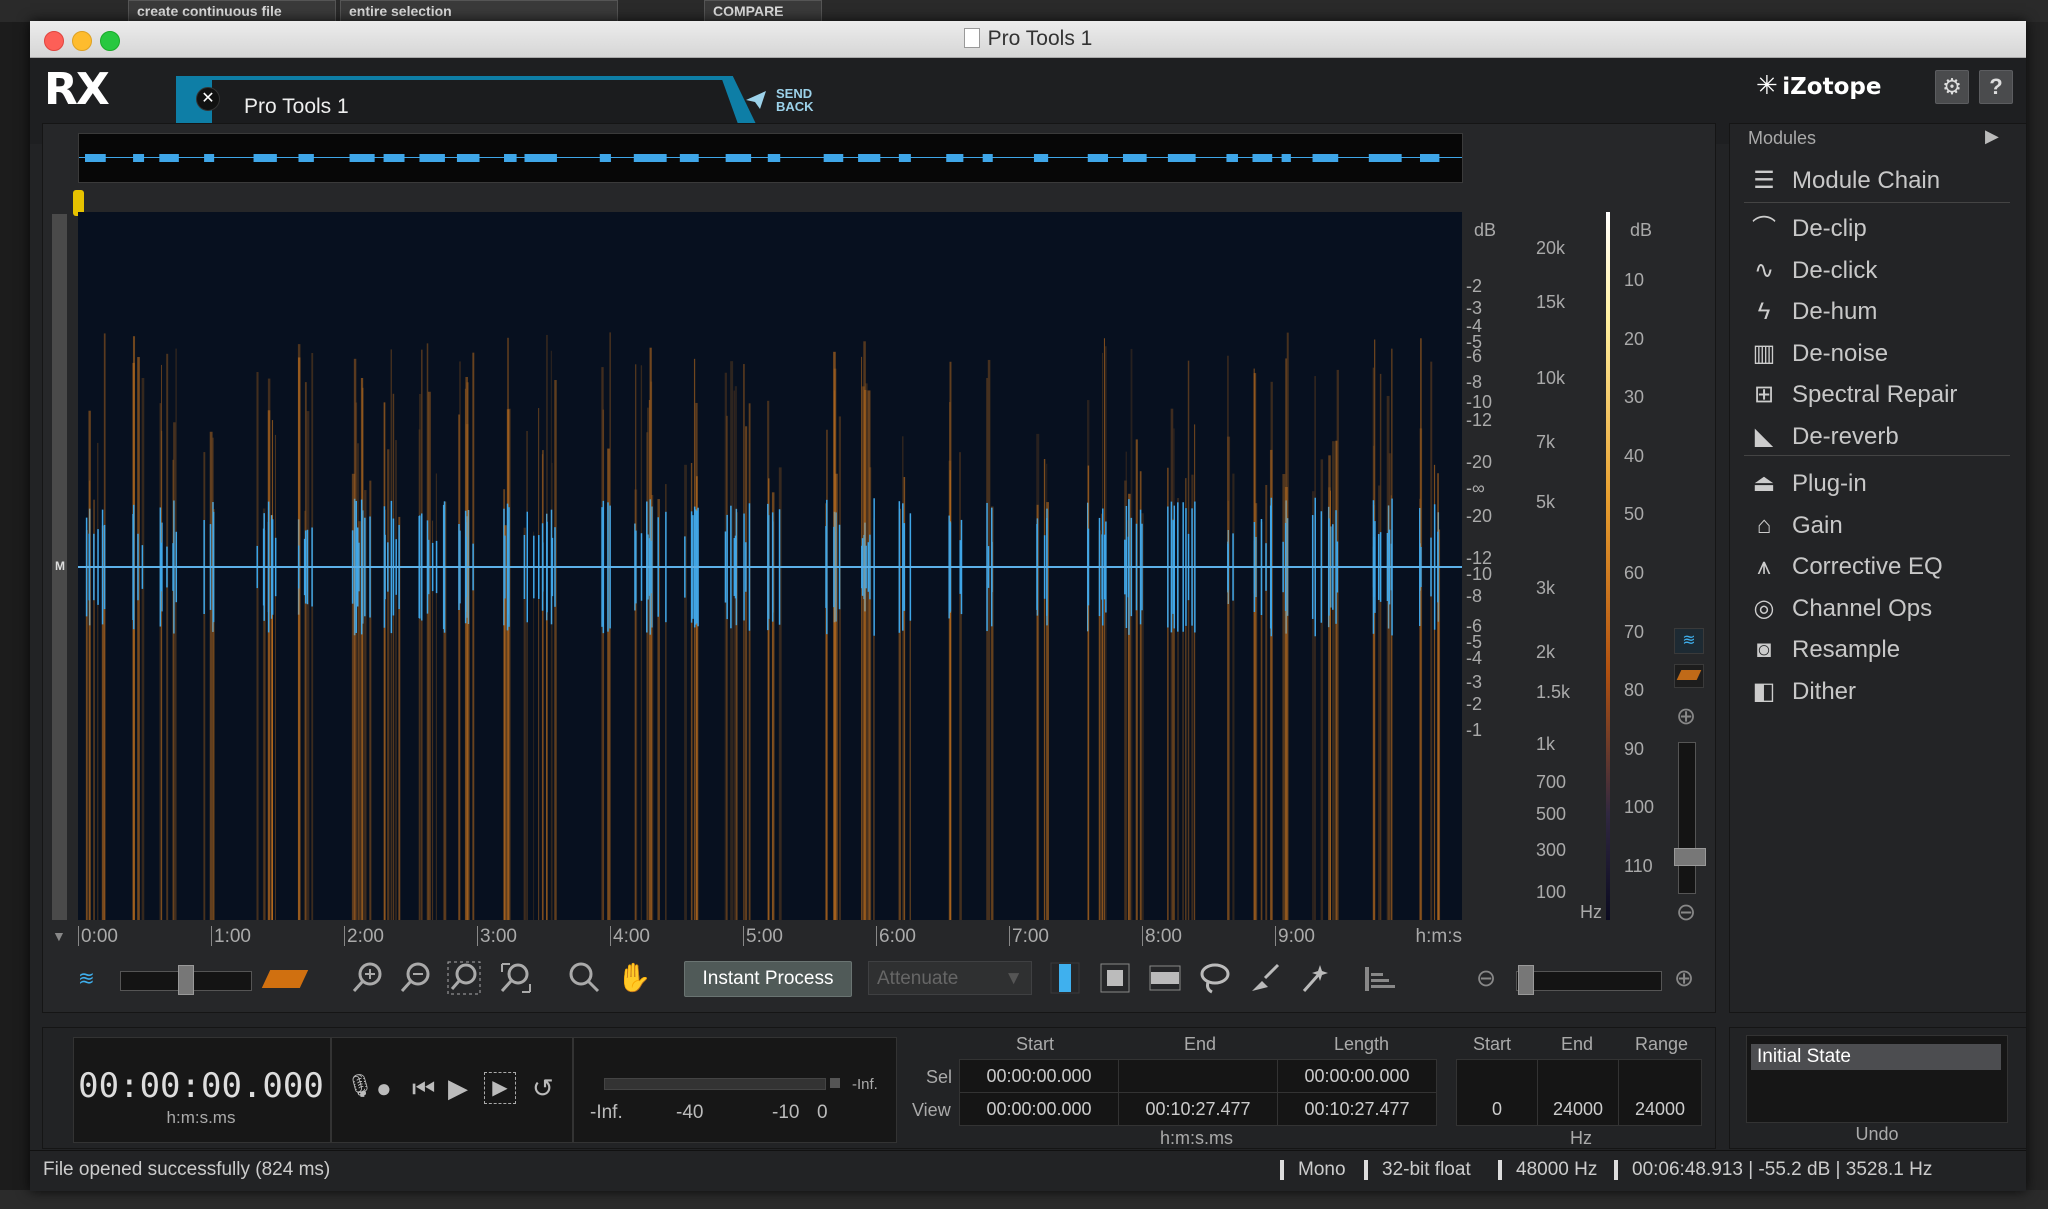 Image resolution: width=2048 pixels, height=1209 pixels. What do you see at coordinates (1198, 1109) in the screenshot?
I see `view-end-field: 00:10:27.477` at bounding box center [1198, 1109].